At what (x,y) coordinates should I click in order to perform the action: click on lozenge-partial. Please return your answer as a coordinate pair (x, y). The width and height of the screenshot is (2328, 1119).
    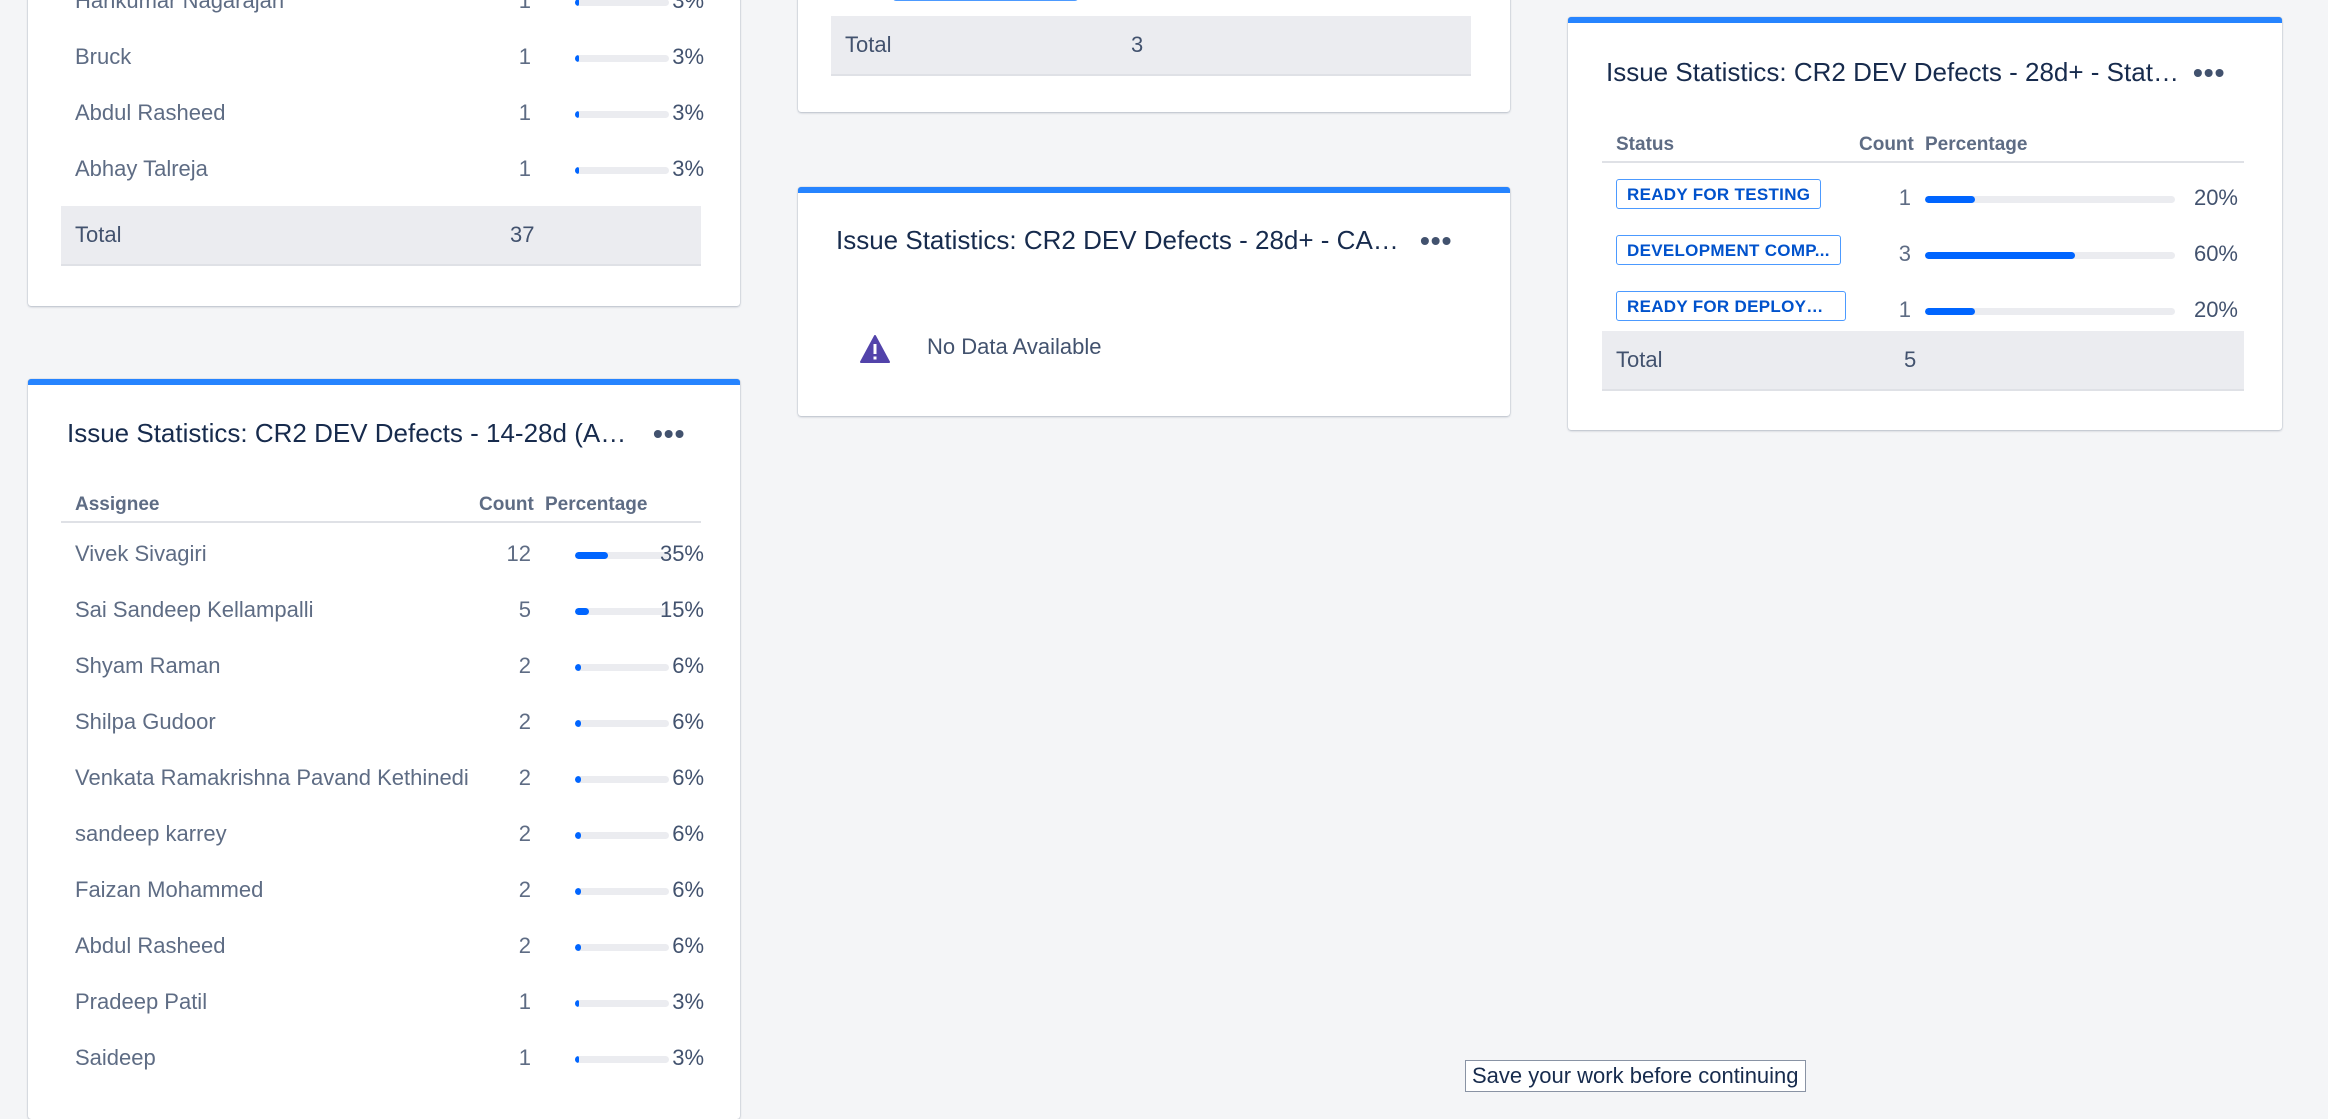
    Looking at the image, I should click on (985, 0).